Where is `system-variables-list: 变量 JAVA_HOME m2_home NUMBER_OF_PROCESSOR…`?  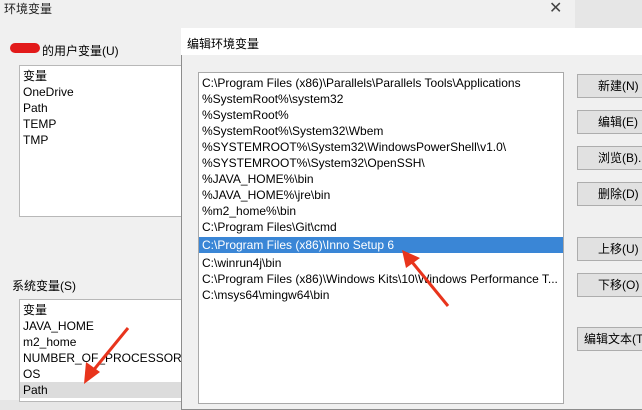 system-variables-list: 变量 JAVA_HOME m2_home NUMBER_OF_PROCESSOR… is located at coordinates (105, 350).